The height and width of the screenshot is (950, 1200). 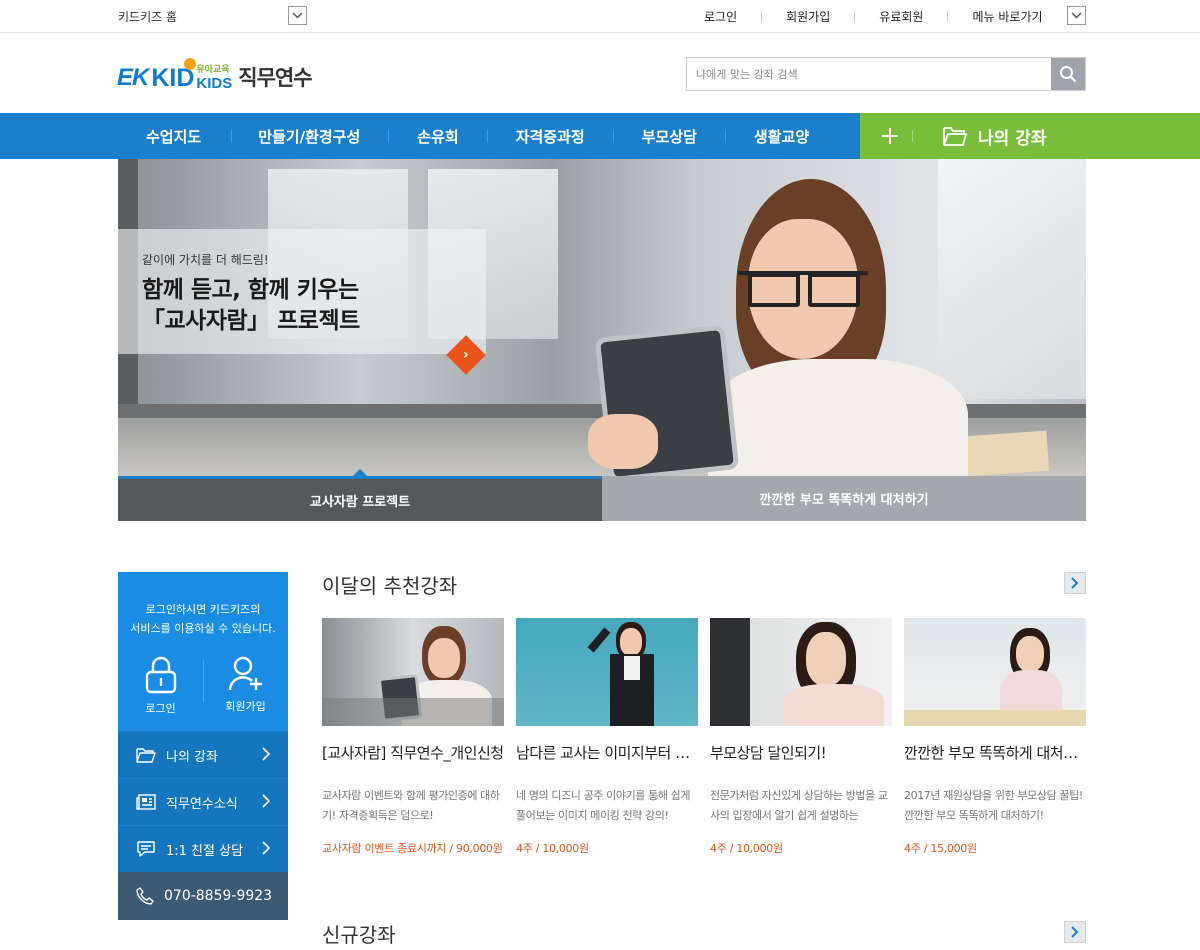 What do you see at coordinates (145, 896) in the screenshot?
I see `phone-icon` at bounding box center [145, 896].